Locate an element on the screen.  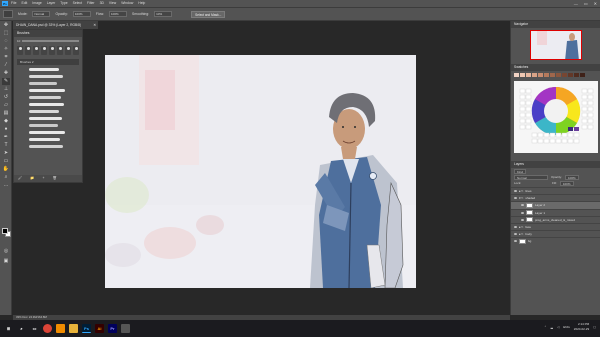
file-explorer-icon is located at coordinates (73, 328).